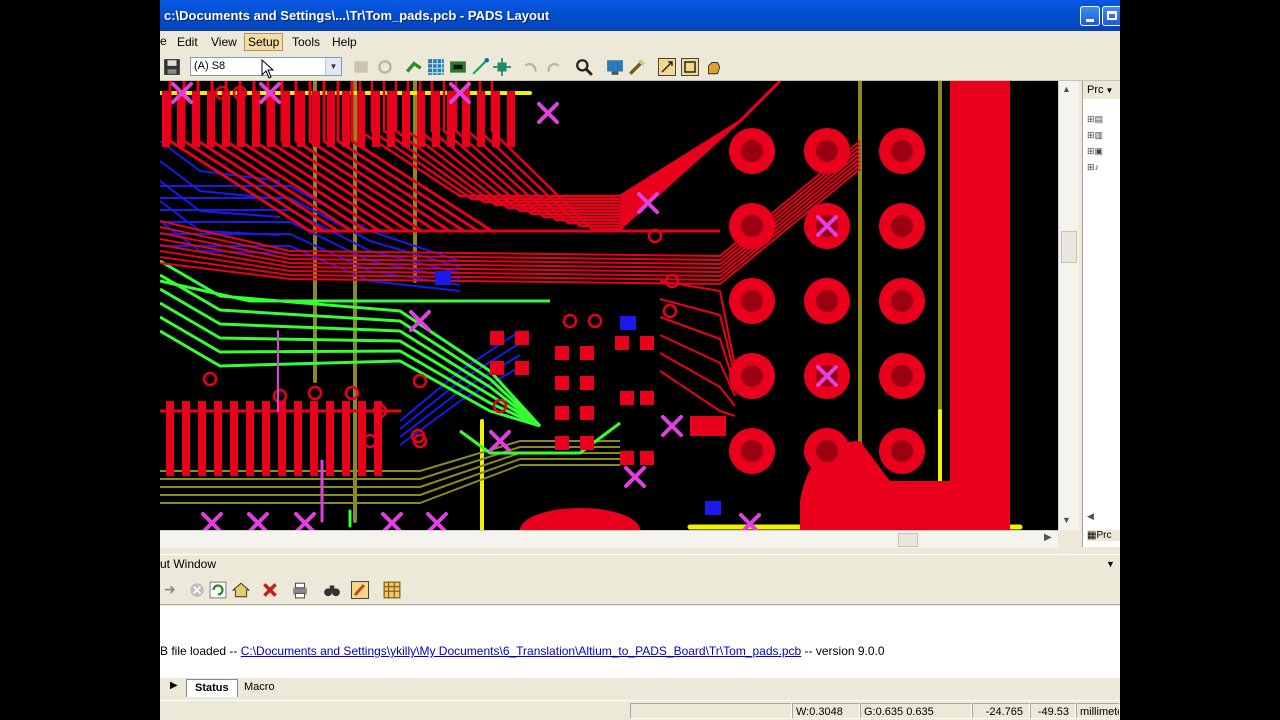 The image size is (1280, 720). What do you see at coordinates (259, 687) in the screenshot?
I see `tab-macro: Macro` at bounding box center [259, 687].